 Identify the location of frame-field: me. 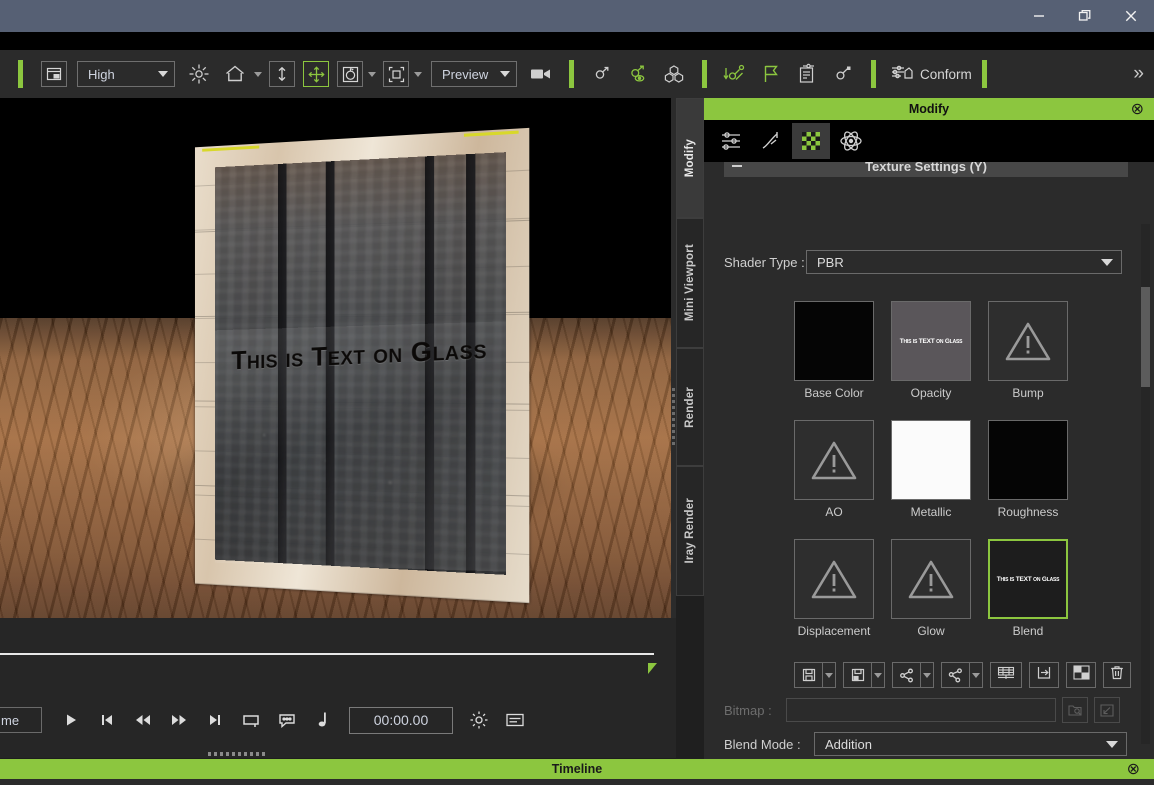
(21, 720).